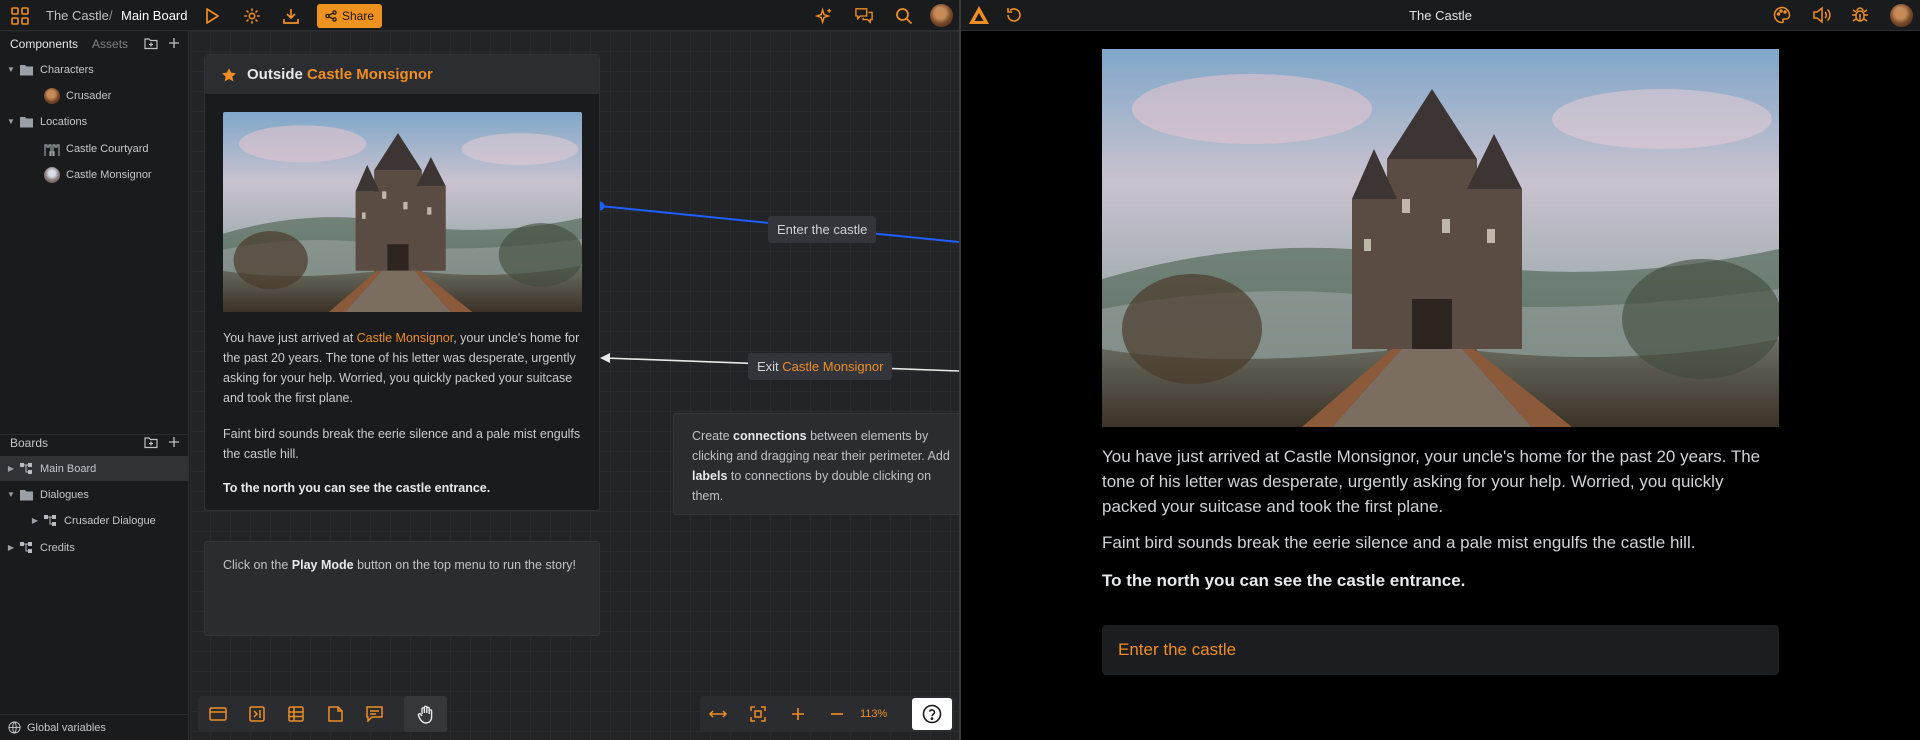 The image size is (1920, 740). Describe the element at coordinates (89, 95) in the screenshot. I see `tree-item-label: Crusader` at that location.